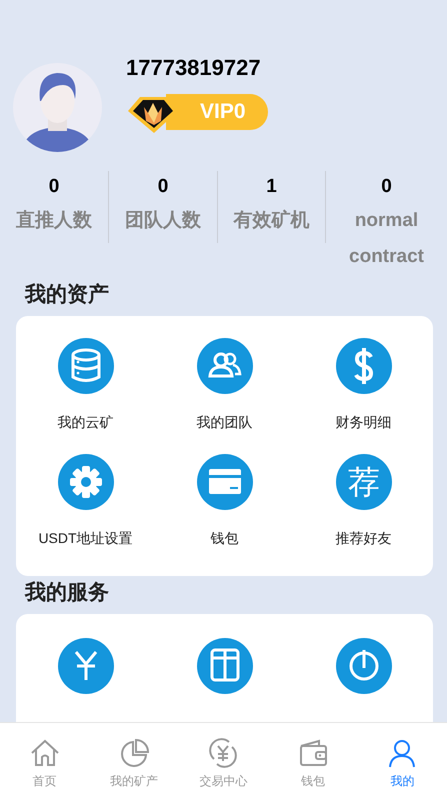 The width and height of the screenshot is (447, 801). What do you see at coordinates (54, 221) in the screenshot?
I see `stat-label: 直推人数` at bounding box center [54, 221].